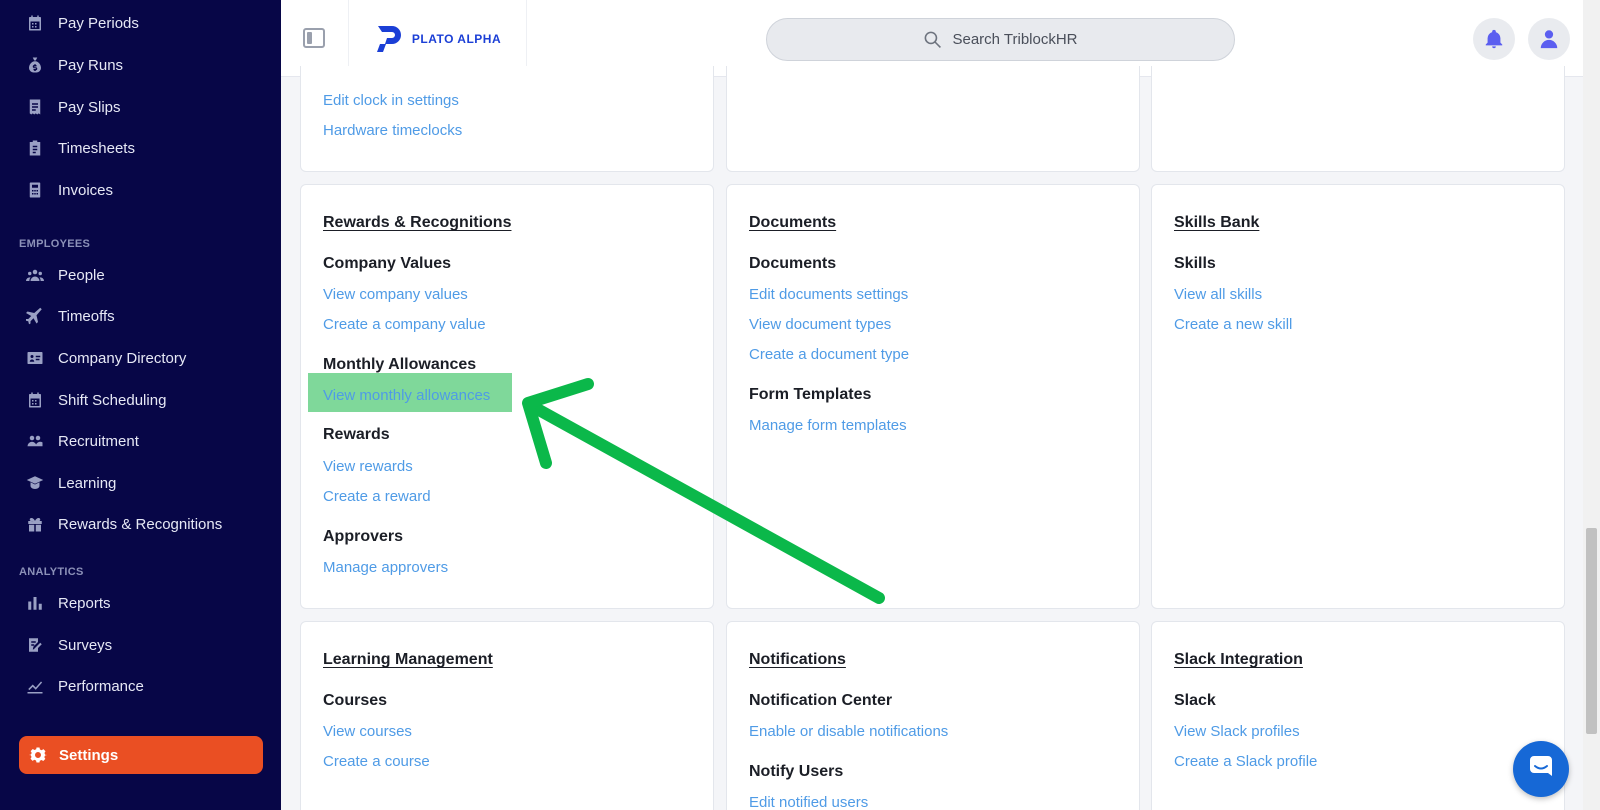 This screenshot has height=810, width=1600. I want to click on chat-bubble-icon, so click(1541, 766).